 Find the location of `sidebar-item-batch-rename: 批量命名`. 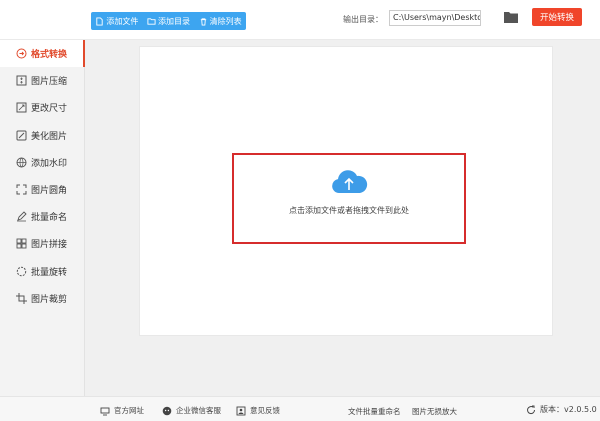

sidebar-item-batch-rename: 批量命名 is located at coordinates (42, 216).